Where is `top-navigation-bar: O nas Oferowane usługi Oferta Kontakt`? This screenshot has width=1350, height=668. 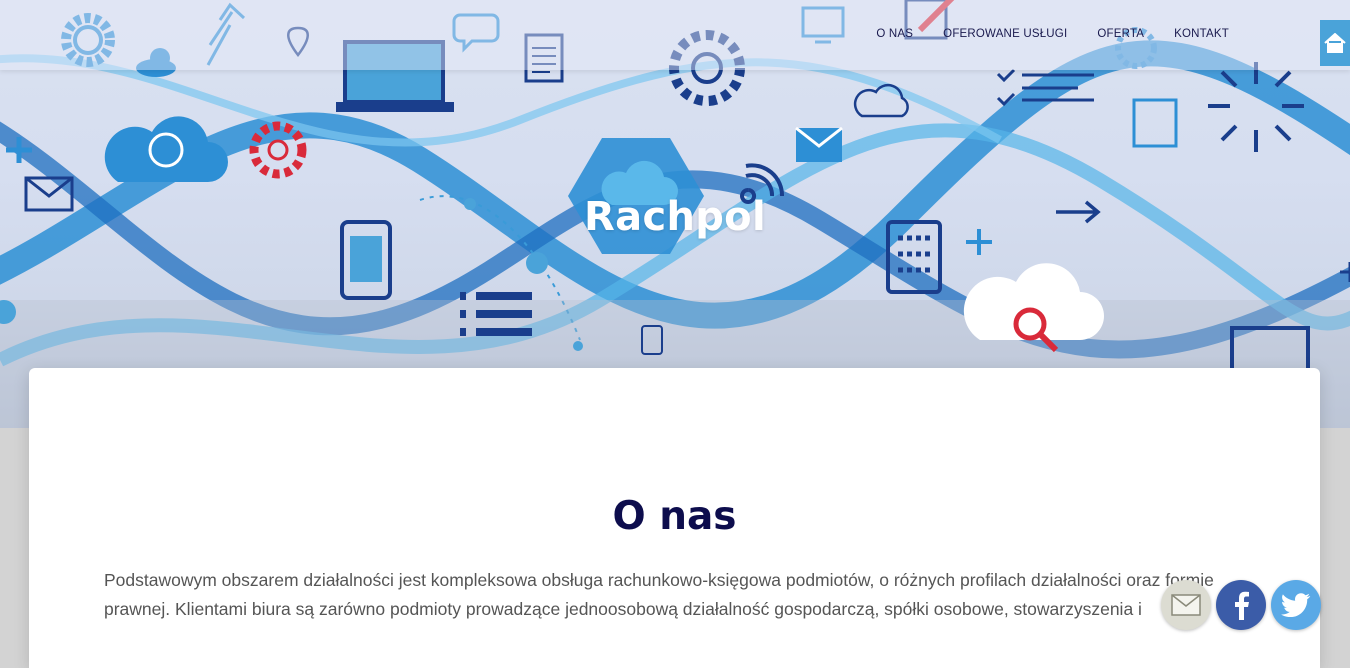
top-navigation-bar: O nas Oferowane usługi Oferta Kontakt is located at coordinates (675, 35).